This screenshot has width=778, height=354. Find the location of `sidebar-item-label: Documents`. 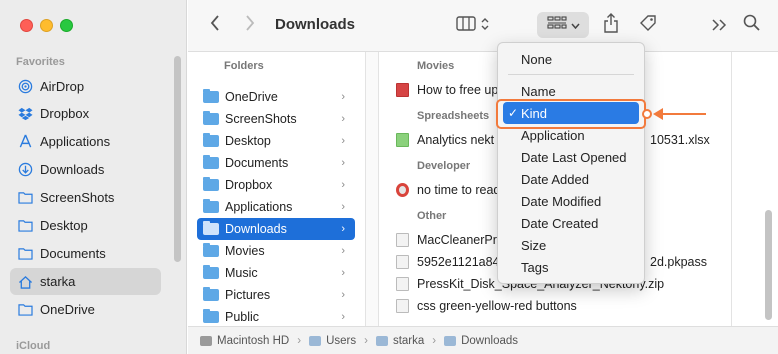

sidebar-item-label: Documents is located at coordinates (73, 253).